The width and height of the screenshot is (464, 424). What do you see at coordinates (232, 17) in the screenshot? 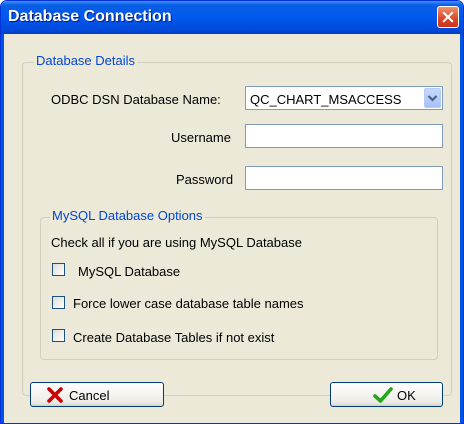
I see `title-bar: Database Connection` at bounding box center [232, 17].